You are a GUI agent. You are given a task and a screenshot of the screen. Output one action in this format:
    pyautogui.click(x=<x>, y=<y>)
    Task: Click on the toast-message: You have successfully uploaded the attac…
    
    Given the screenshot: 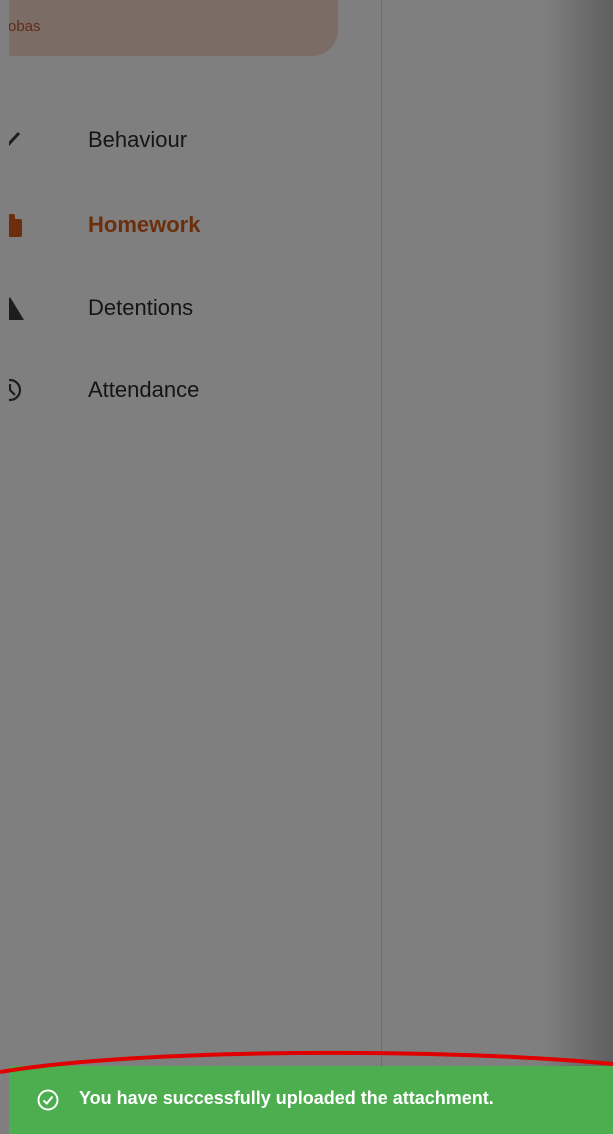 What is the action you would take?
    pyautogui.click(x=286, y=1098)
    